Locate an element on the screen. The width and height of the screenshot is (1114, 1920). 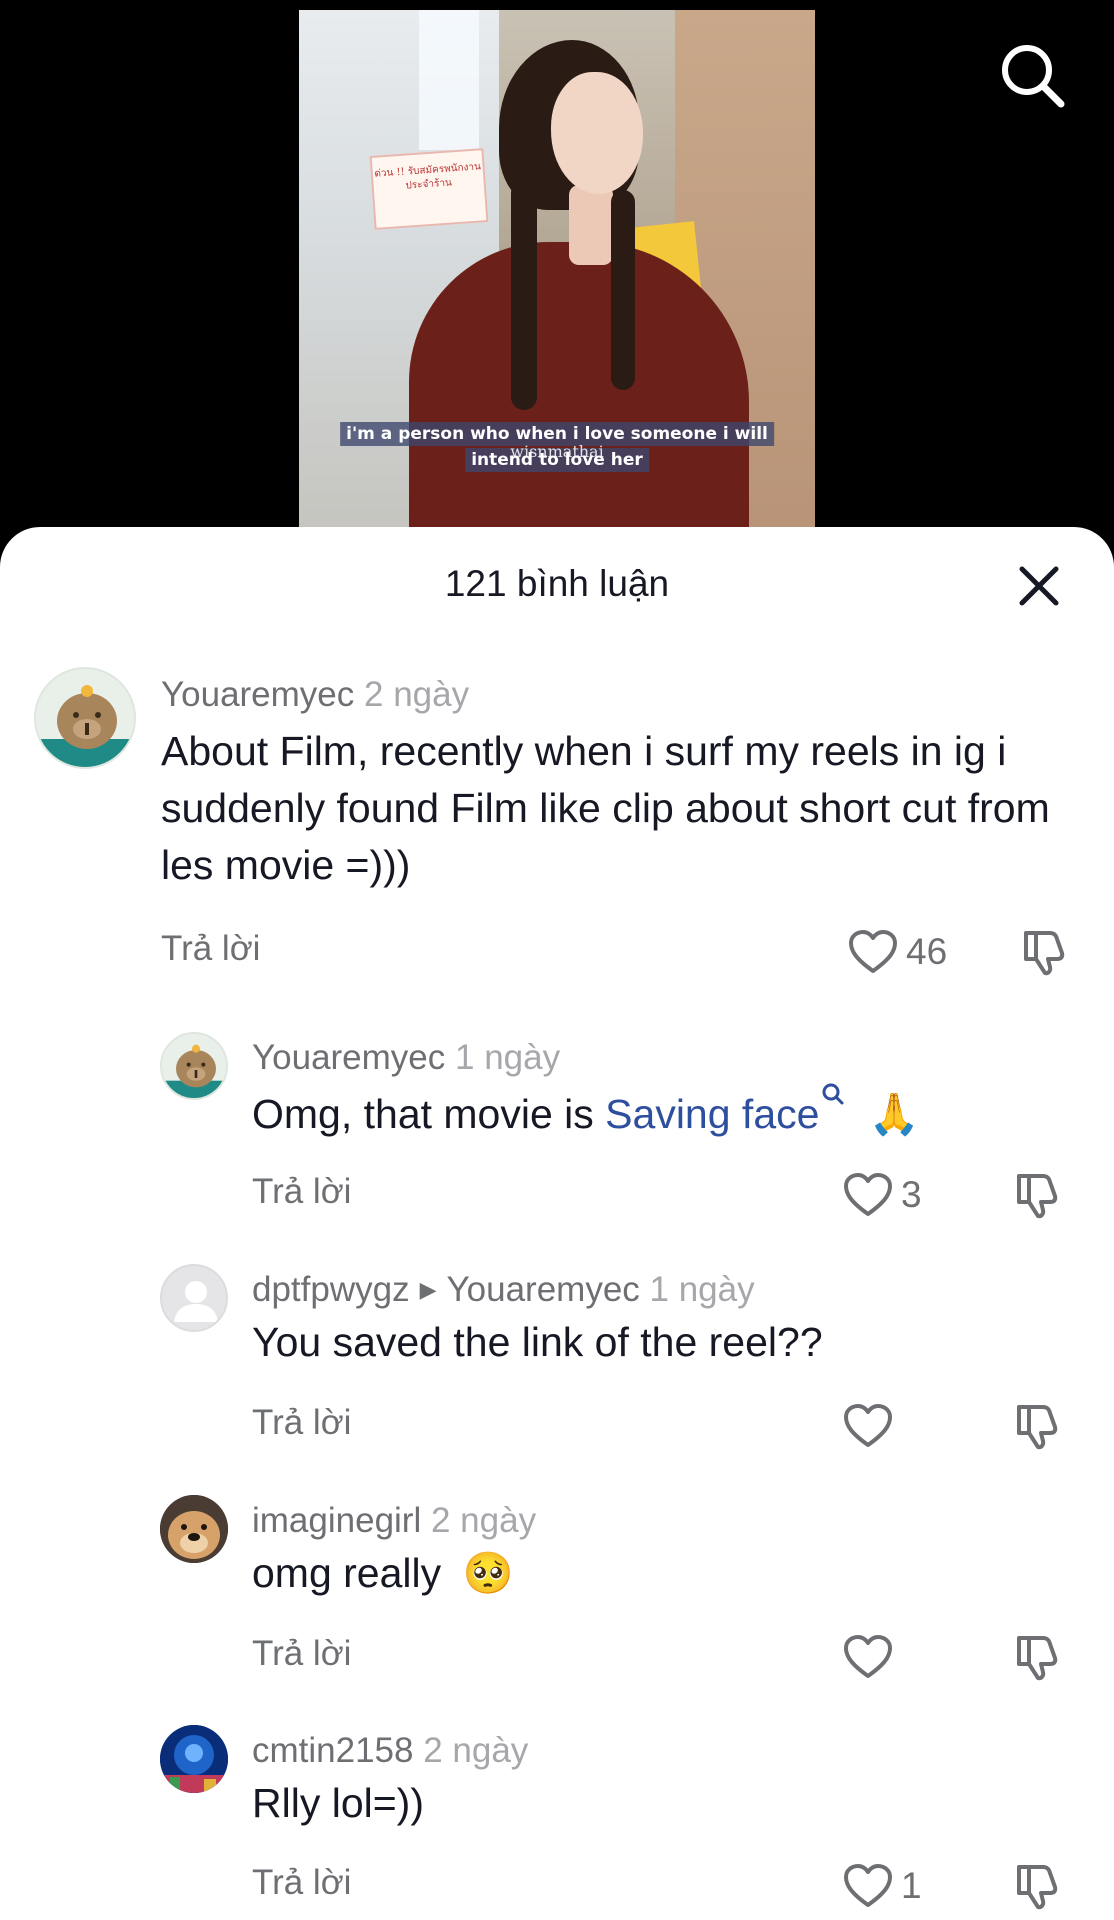
comment-author: Youaremyec 1 ngày is located at coordinates (406, 1058).